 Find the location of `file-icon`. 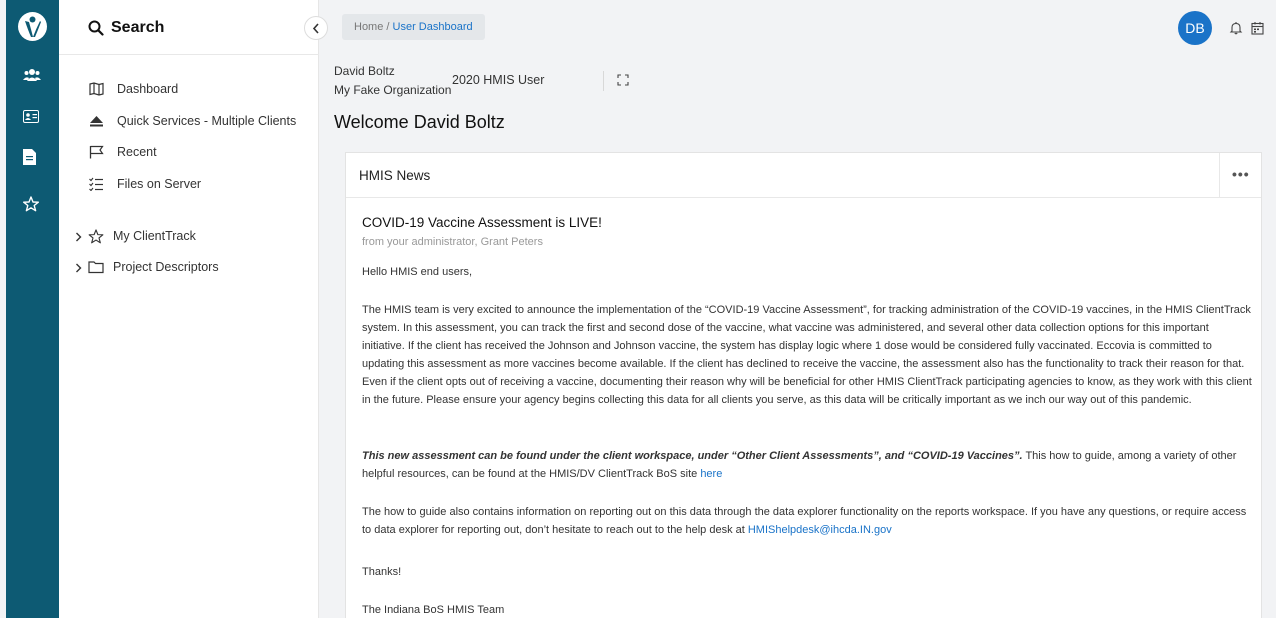

file-icon is located at coordinates (32, 158).